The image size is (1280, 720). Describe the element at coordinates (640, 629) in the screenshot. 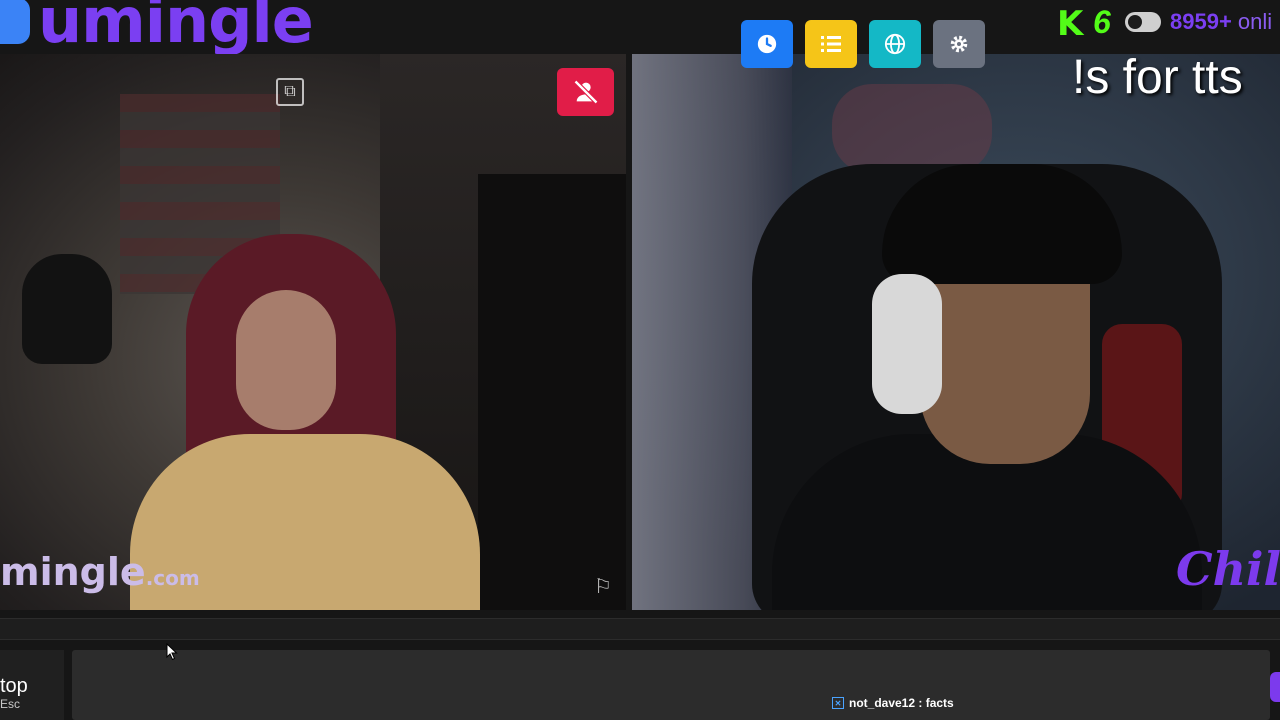

I see `divider-bar` at that location.